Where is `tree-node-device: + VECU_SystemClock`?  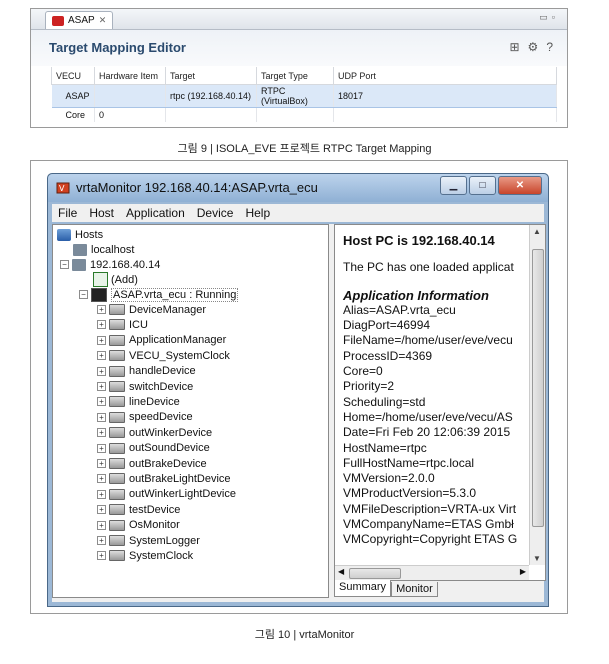
tree-node-device: + VECU_SystemClock is located at coordinates (163, 355).